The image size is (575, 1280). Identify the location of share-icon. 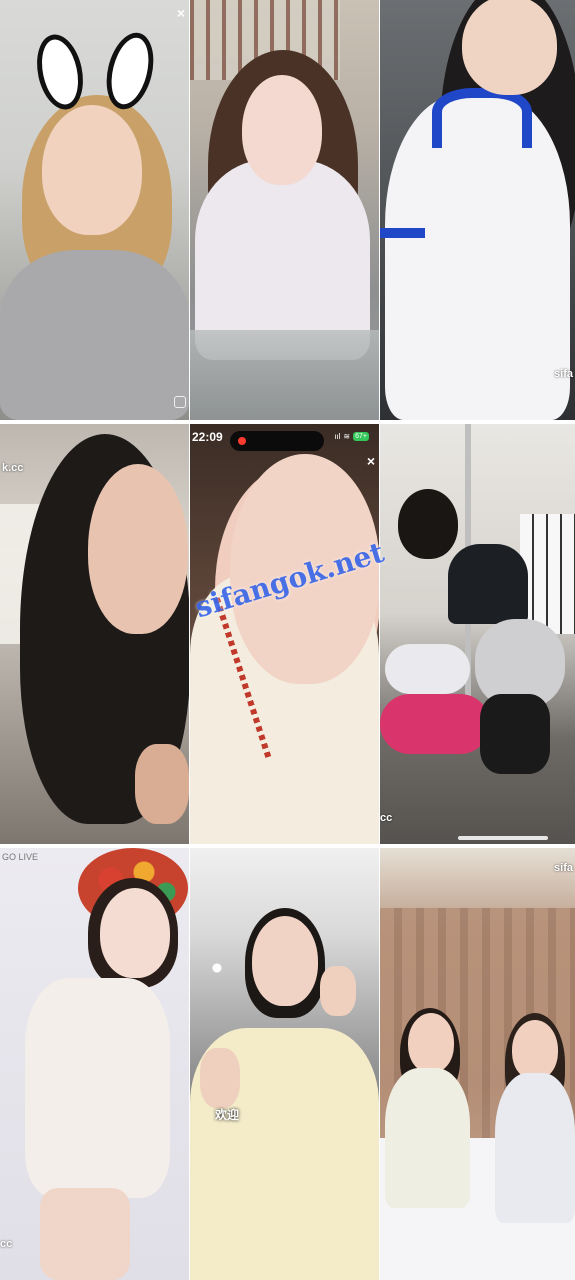
(180, 402).